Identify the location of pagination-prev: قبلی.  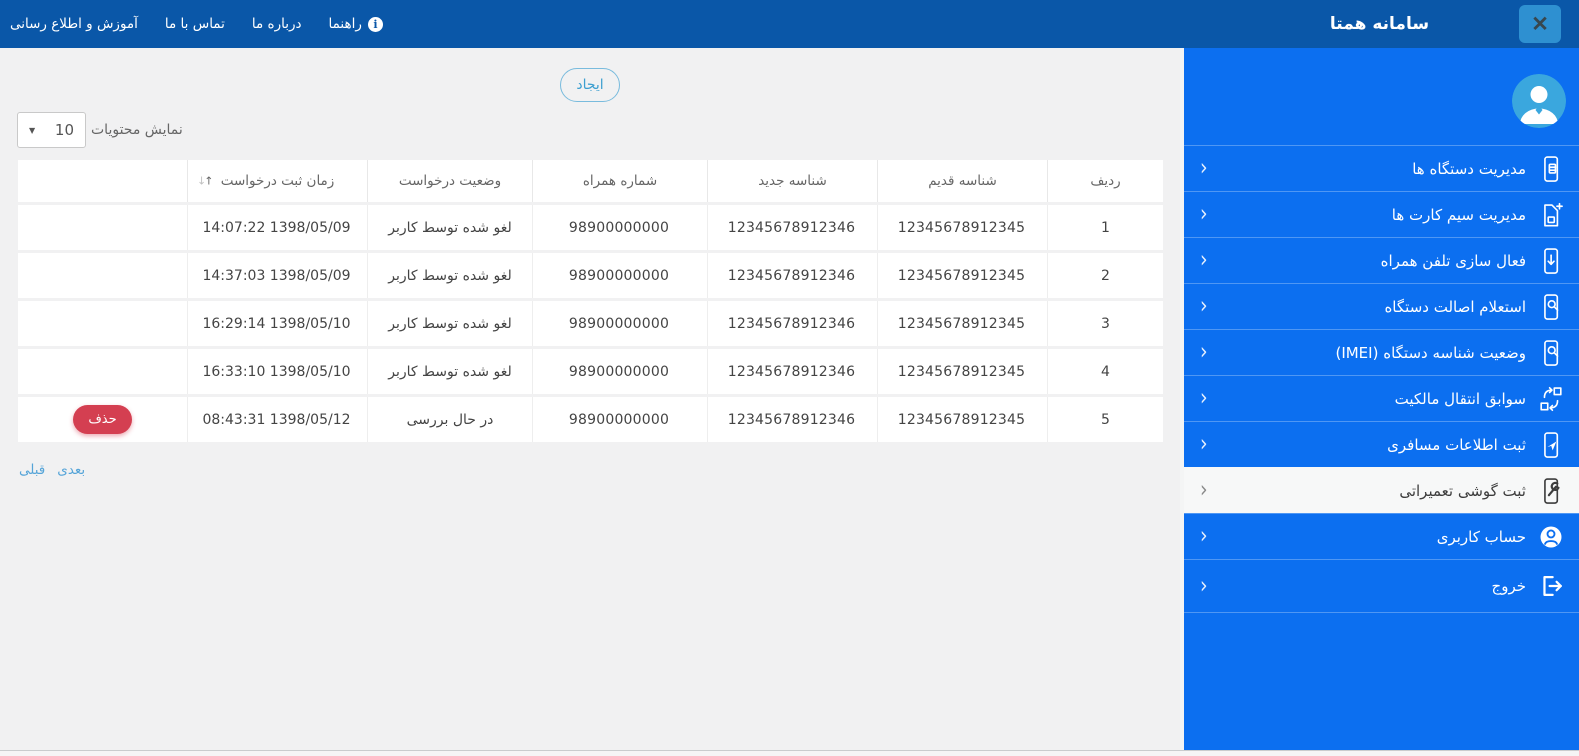
(32, 470).